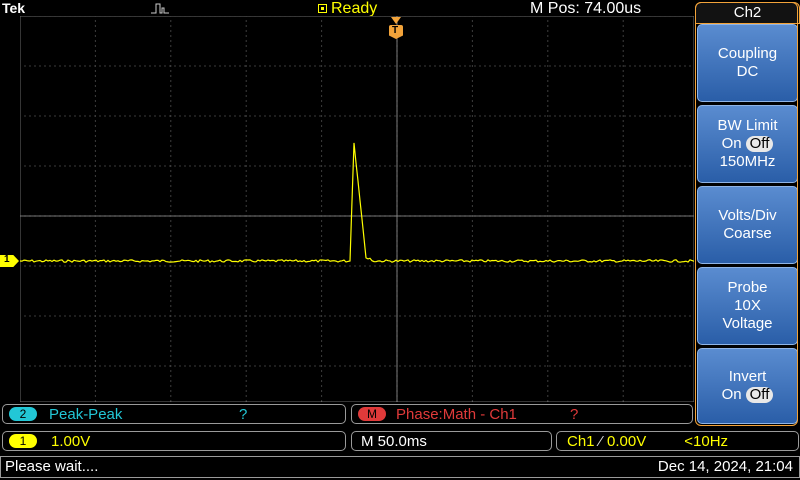 This screenshot has height=480, width=800. Describe the element at coordinates (372, 414) in the screenshot. I see `math-badge: M` at that location.